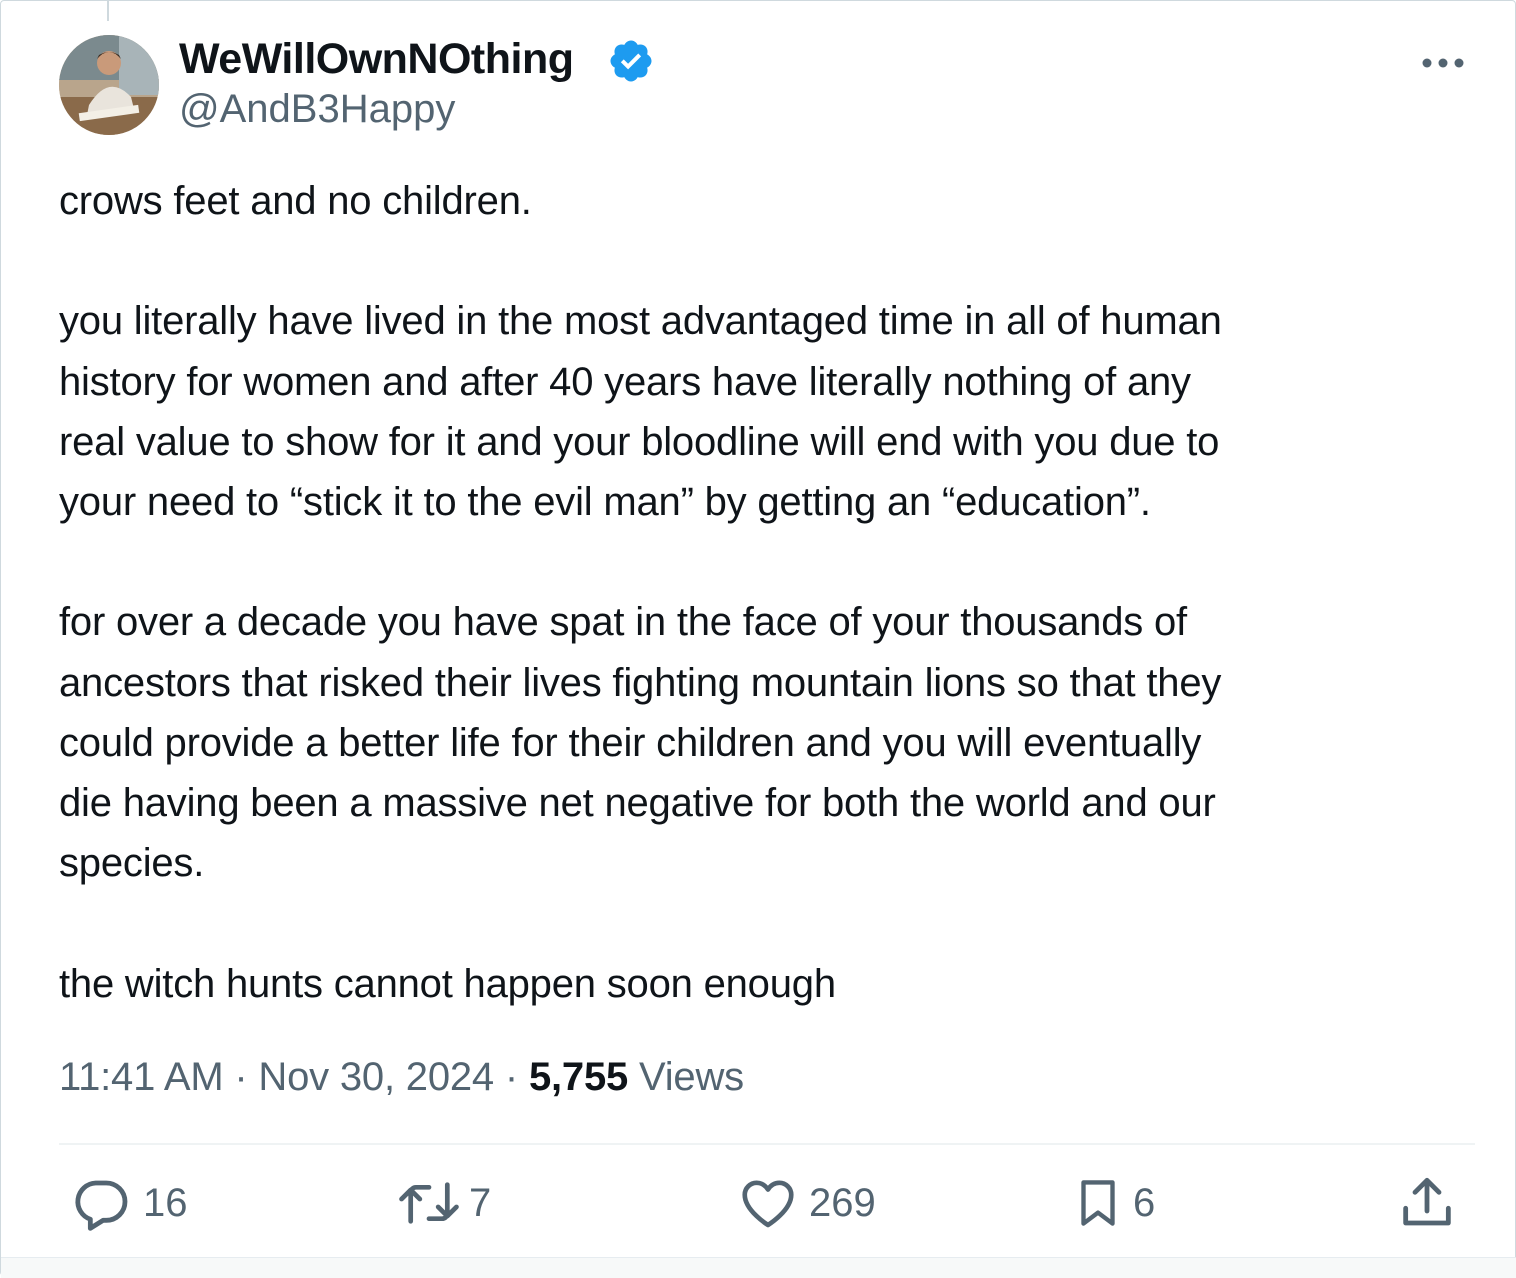 This screenshot has width=1516, height=1278. I want to click on user-handle: @AndB3Happy, so click(317, 109).